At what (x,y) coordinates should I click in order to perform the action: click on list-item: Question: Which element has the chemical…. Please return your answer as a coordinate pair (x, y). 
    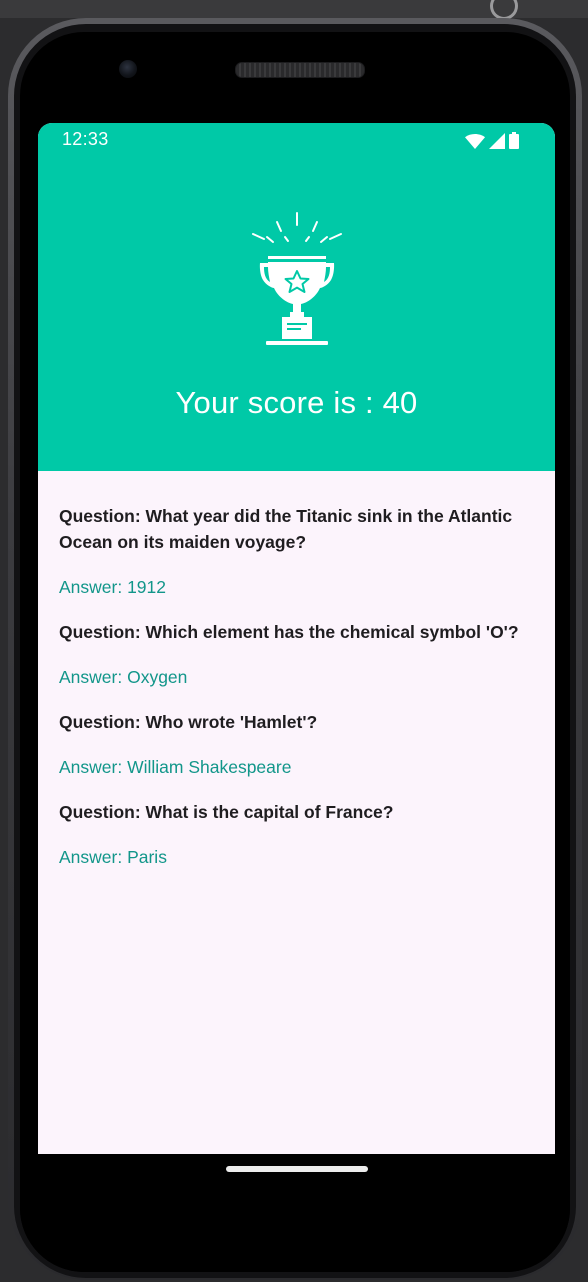
    Looking at the image, I should click on (294, 654).